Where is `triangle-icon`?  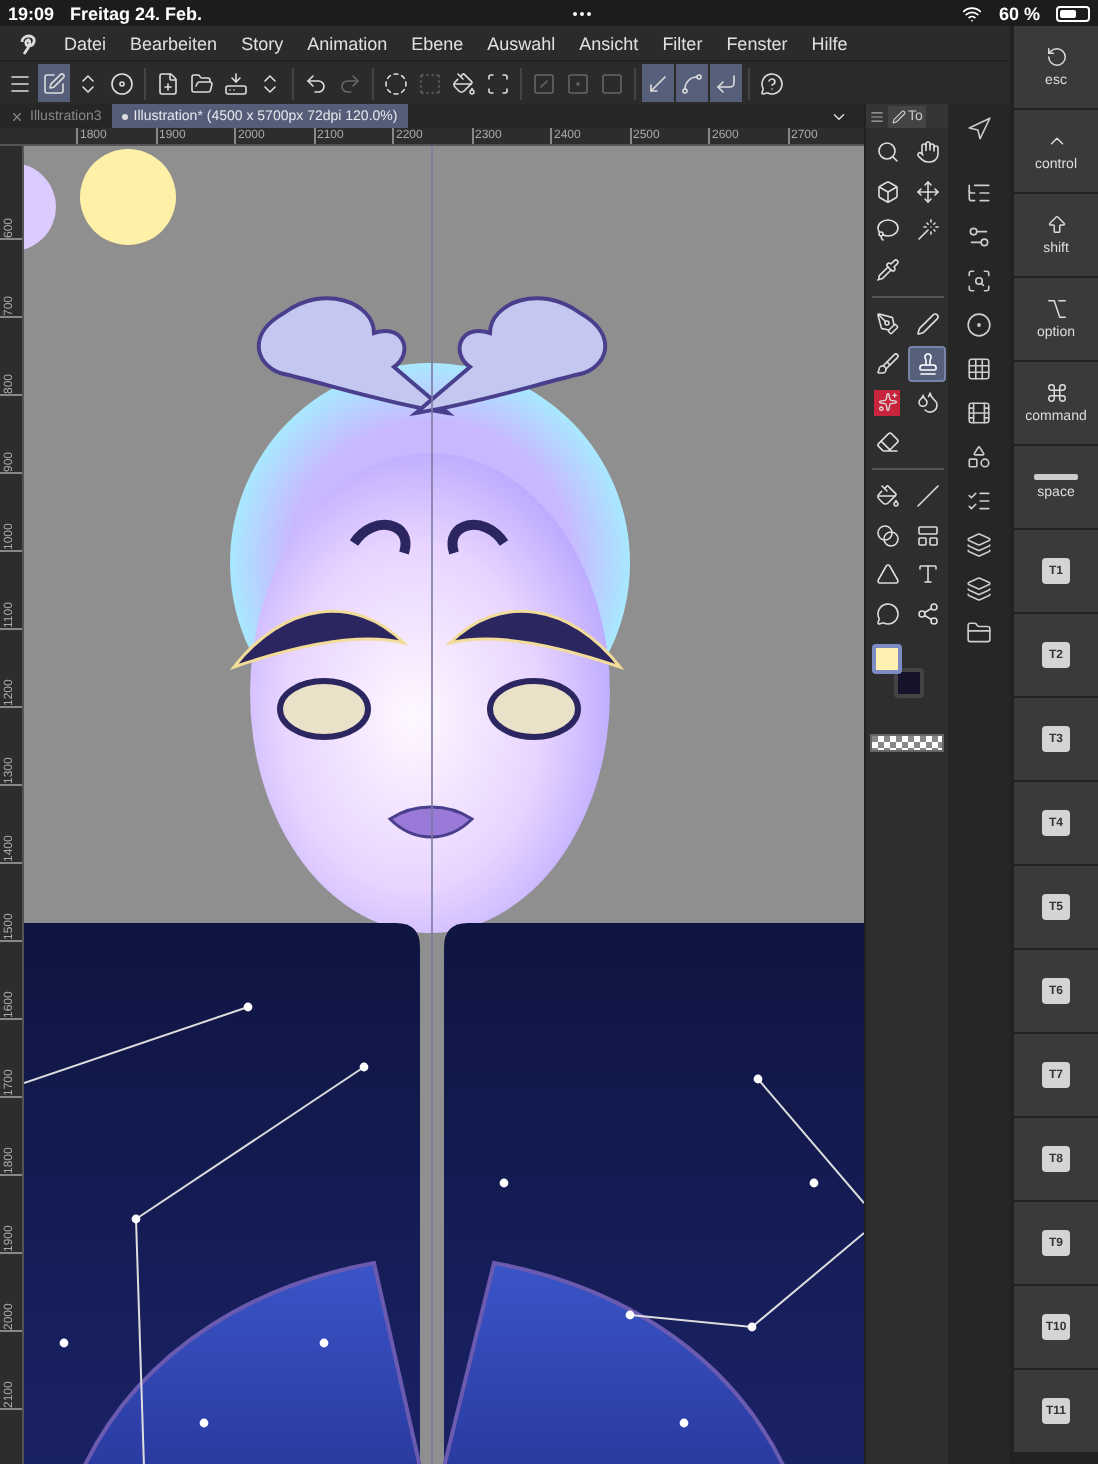
triangle-icon is located at coordinates (887, 574).